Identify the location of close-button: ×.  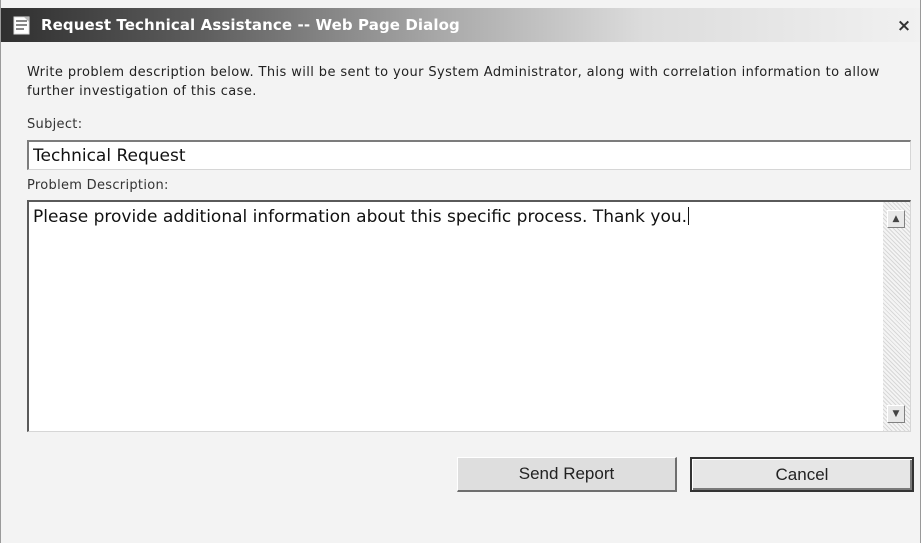
(904, 26).